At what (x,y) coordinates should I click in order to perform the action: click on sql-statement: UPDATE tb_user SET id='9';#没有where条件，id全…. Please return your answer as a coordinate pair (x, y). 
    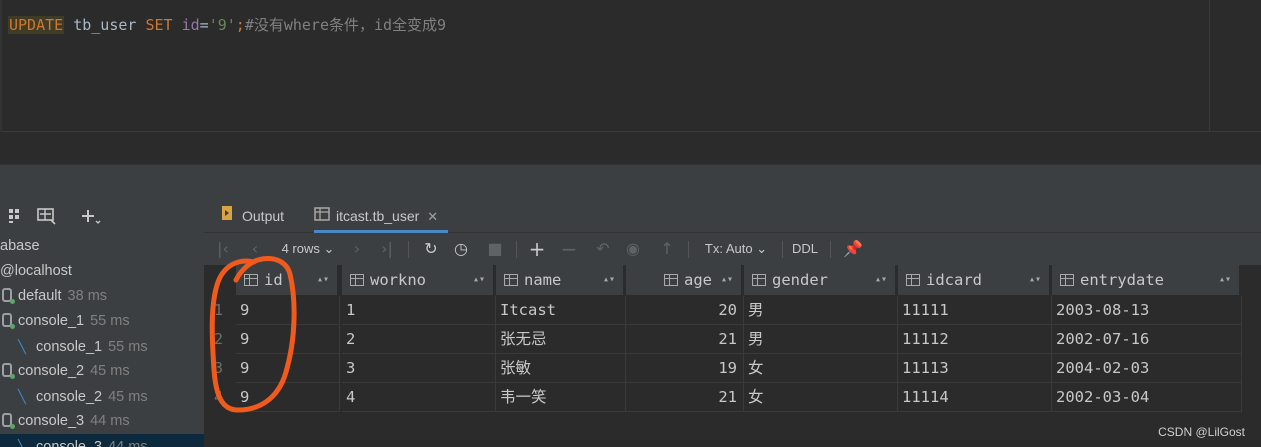
    Looking at the image, I should click on (227, 25).